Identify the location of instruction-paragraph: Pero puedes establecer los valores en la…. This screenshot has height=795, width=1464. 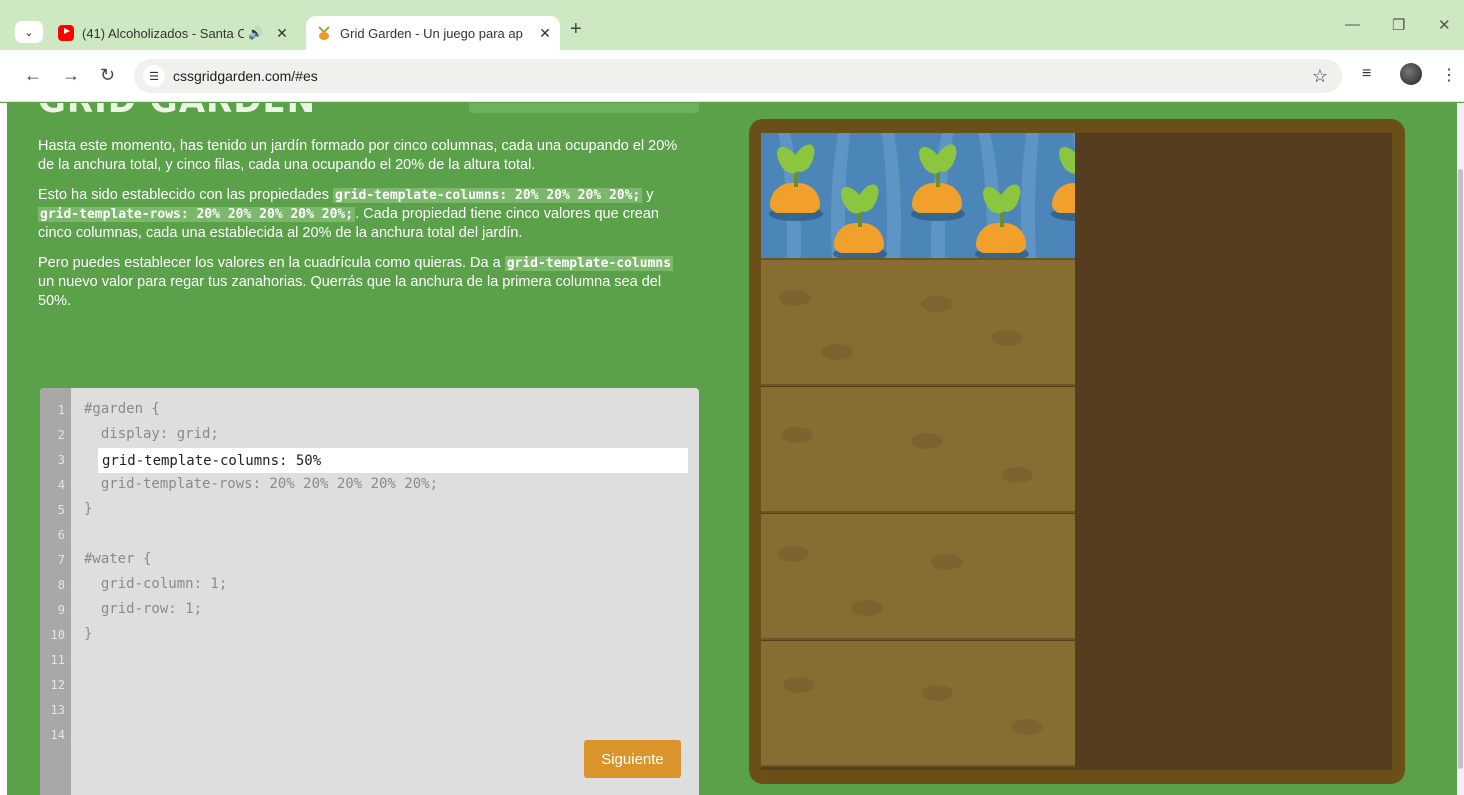
(363, 282).